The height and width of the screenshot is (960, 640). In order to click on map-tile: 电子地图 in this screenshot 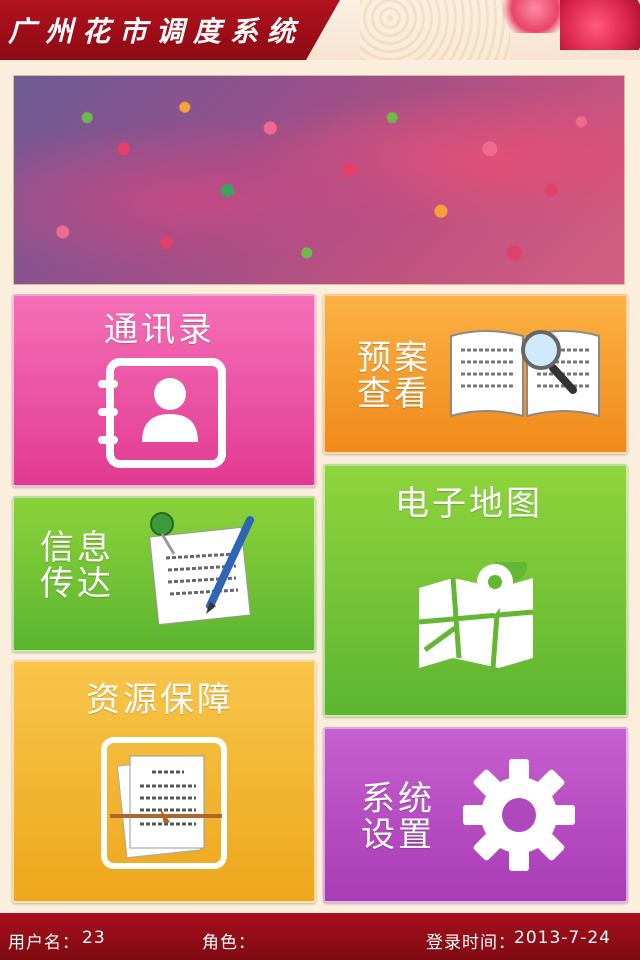, I will do `click(475, 590)`.